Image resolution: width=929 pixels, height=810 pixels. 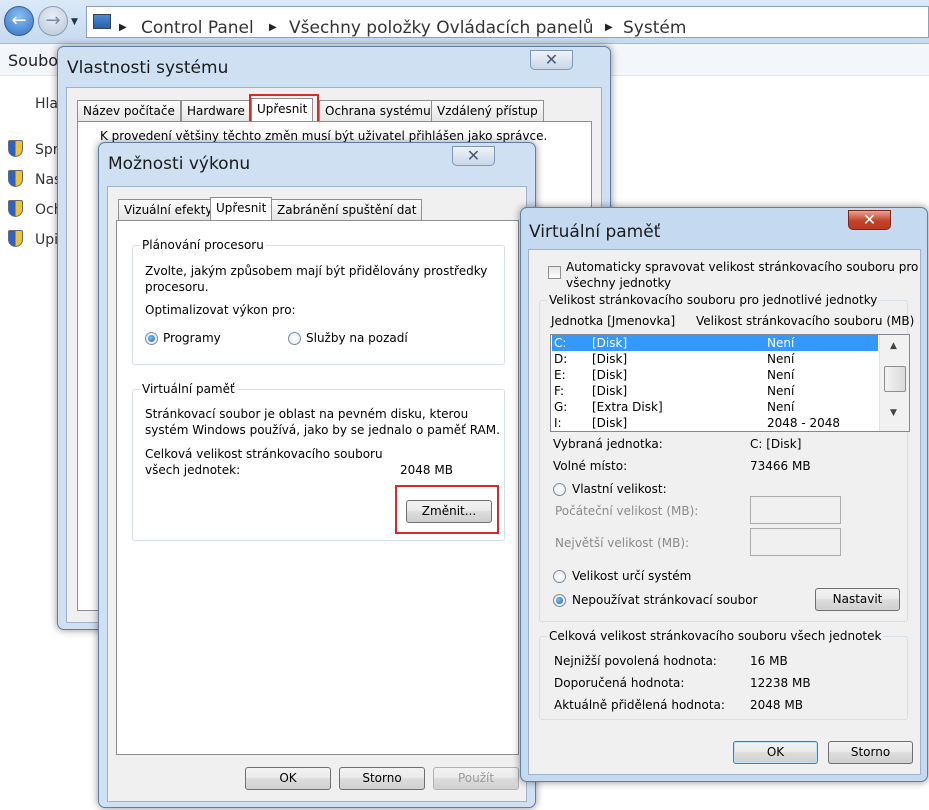 I want to click on drive-row: E: [Disk] Není, so click(x=715, y=375).